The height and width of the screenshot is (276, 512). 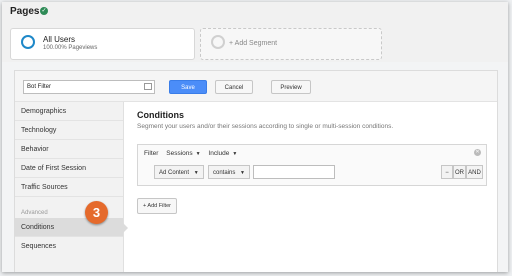 What do you see at coordinates (28, 42) in the screenshot?
I see `segment-ring-icon` at bounding box center [28, 42].